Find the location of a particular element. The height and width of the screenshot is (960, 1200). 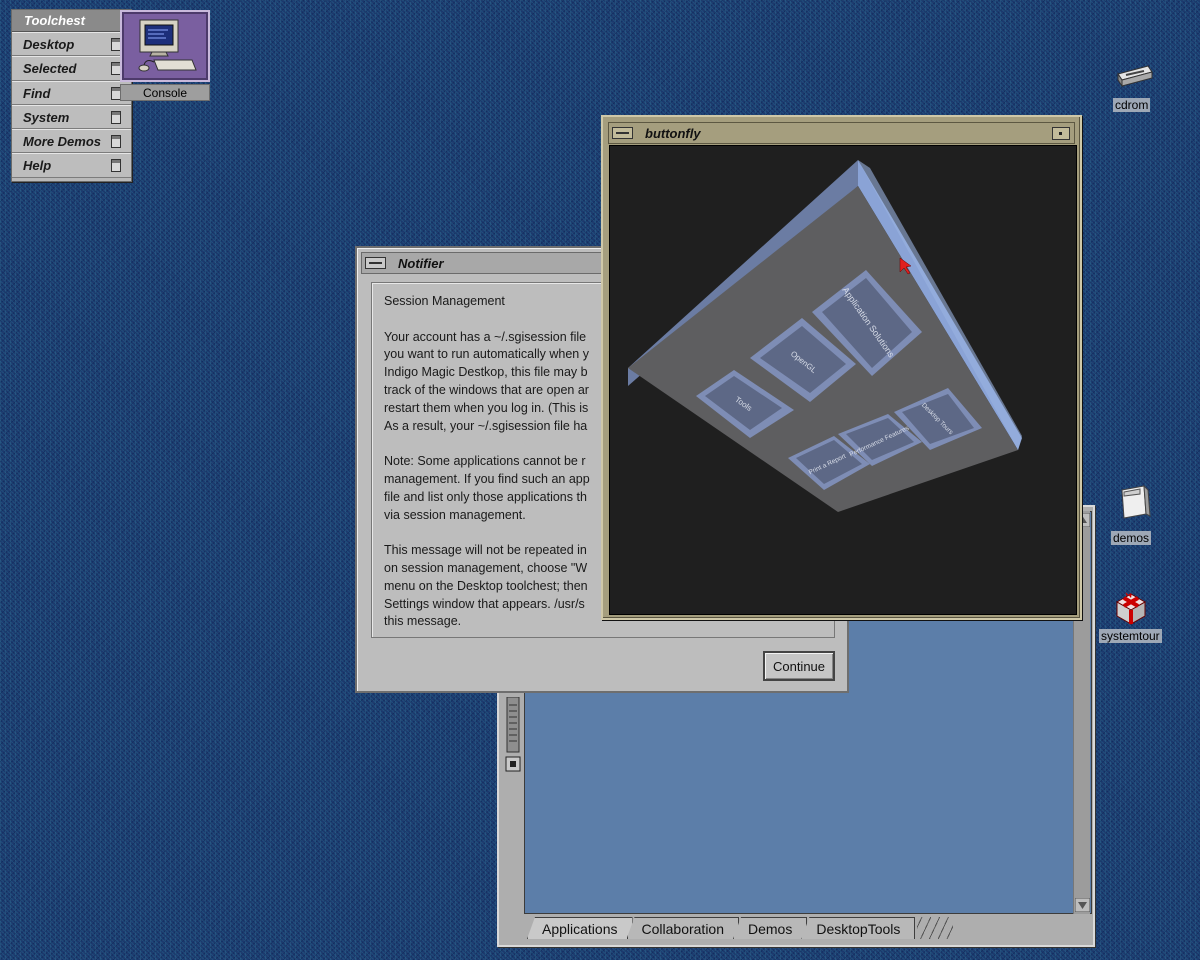

toolchest-item-label: More Demos is located at coordinates (62, 142).